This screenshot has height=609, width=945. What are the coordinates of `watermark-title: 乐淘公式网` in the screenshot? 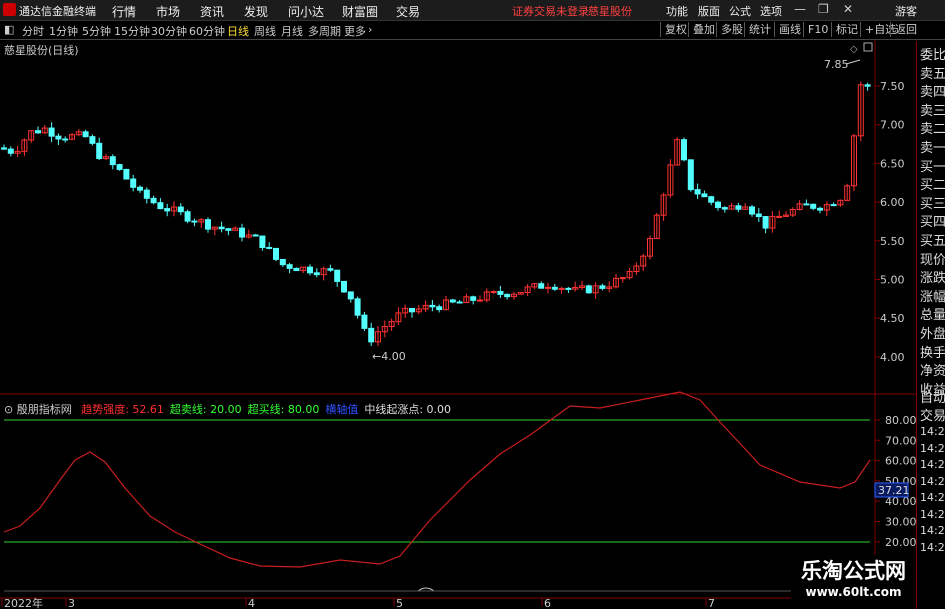 It's located at (853, 571).